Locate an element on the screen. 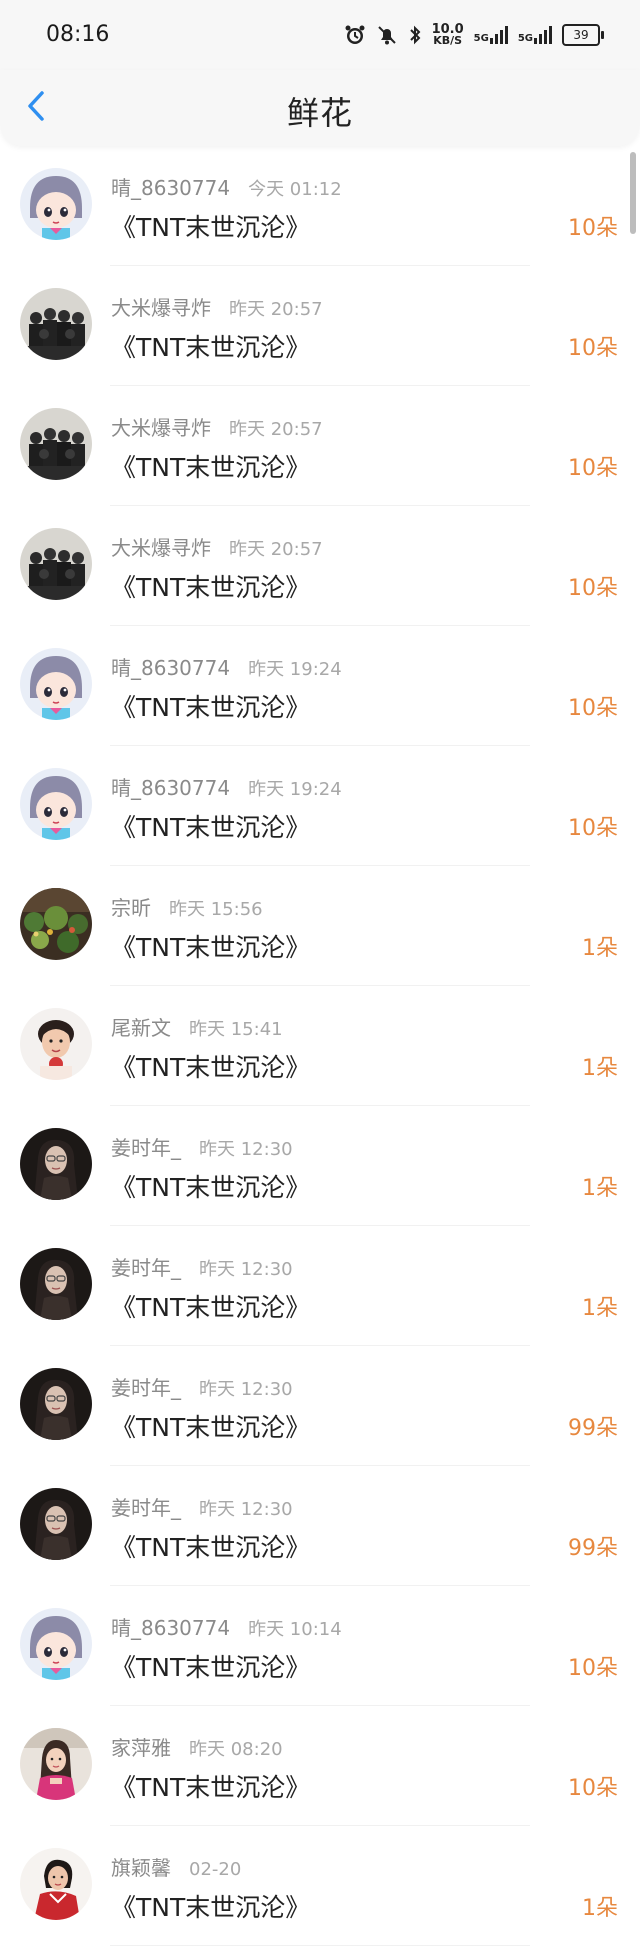  signal-icon: 5G is located at coordinates (535, 35).